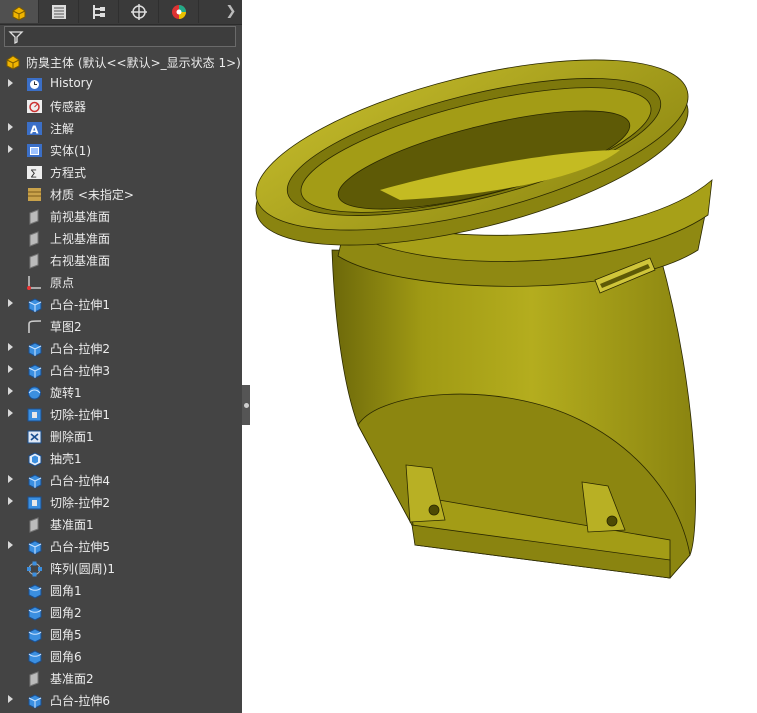 This screenshot has width=757, height=713. What do you see at coordinates (80, 701) in the screenshot?
I see `tree-item-label: 凸台-拉伸6` at bounding box center [80, 701].